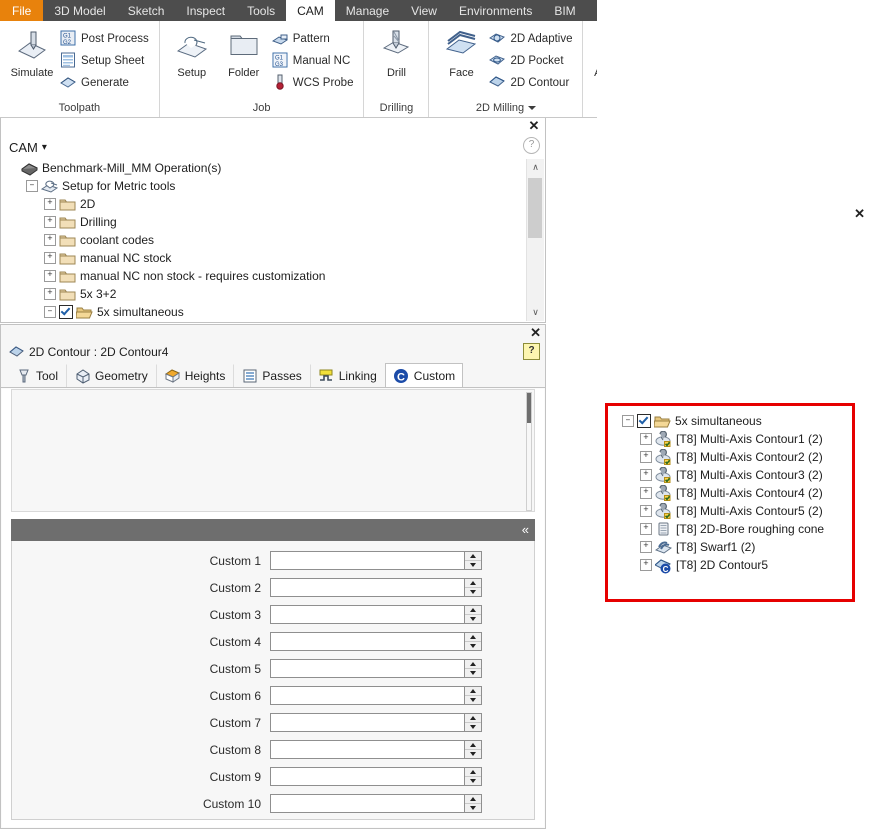 Image resolution: width=869 pixels, height=830 pixels. I want to click on chevron-up-icon: «, so click(525, 529).